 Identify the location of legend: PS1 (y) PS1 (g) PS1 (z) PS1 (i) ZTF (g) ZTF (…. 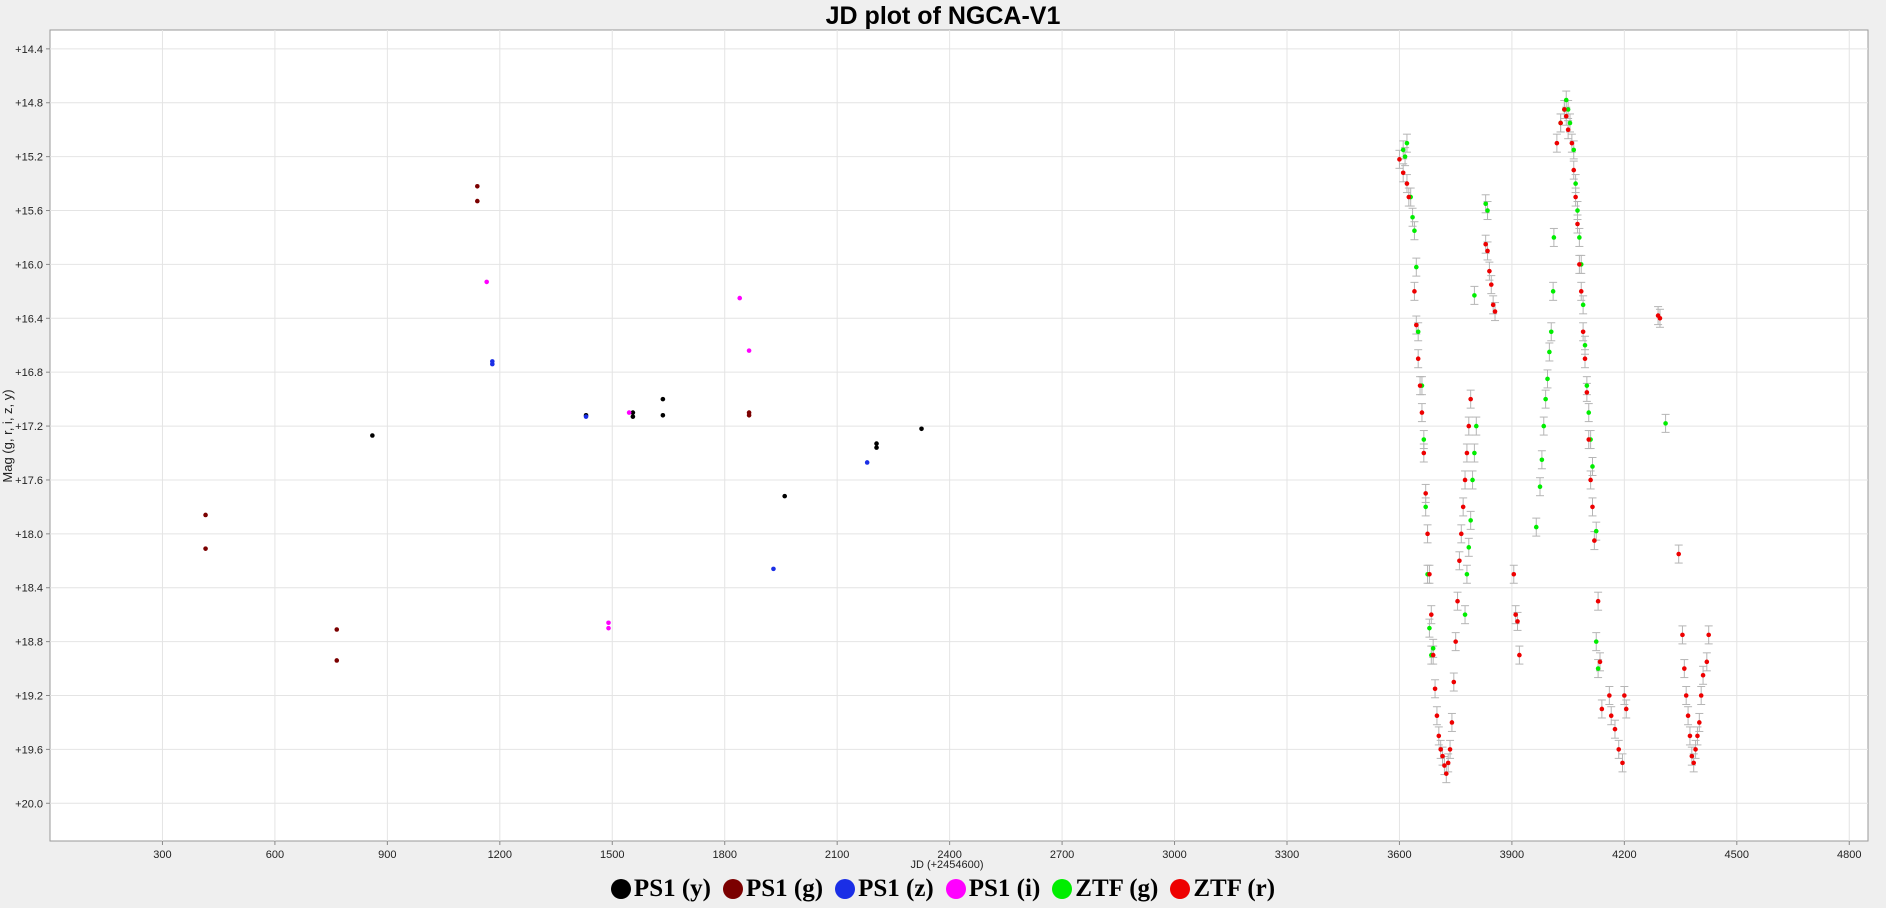
(943, 889).